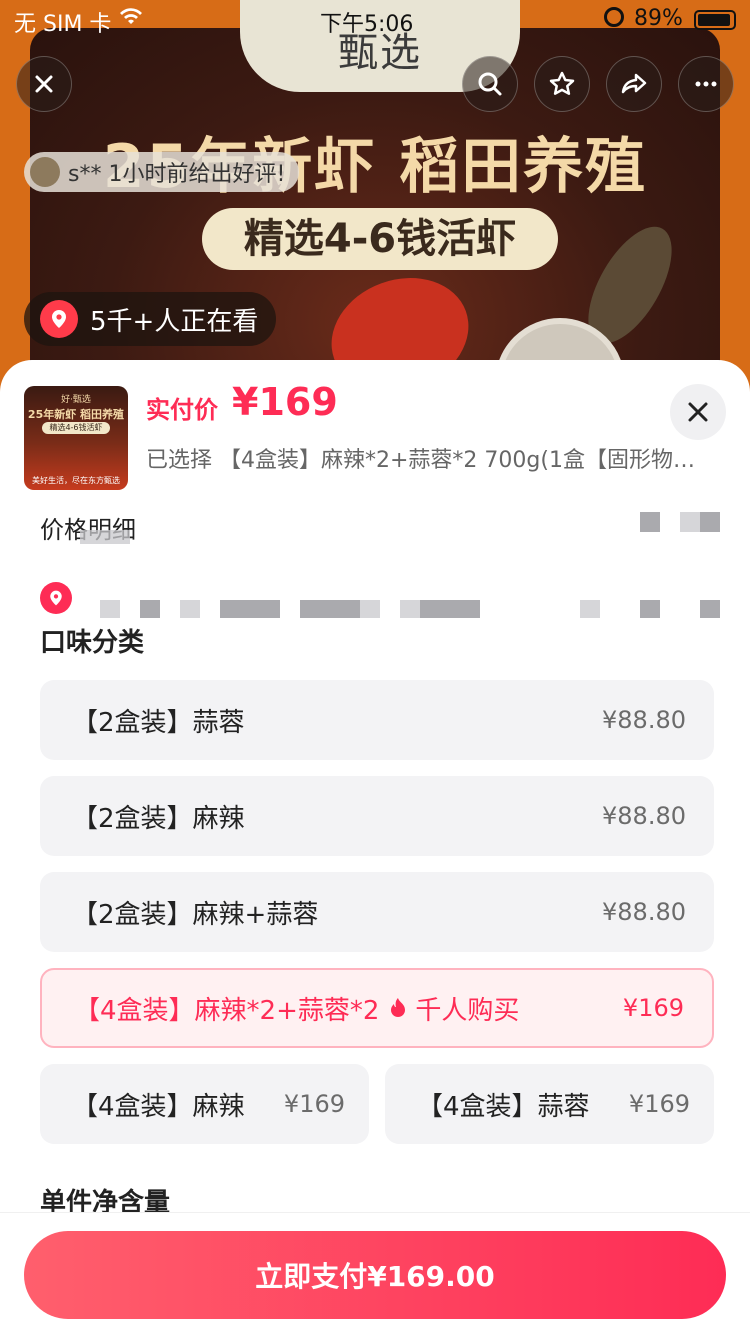 The width and height of the screenshot is (750, 1334). I want to click on bottom-action-bar: 立即支付¥169.00, so click(375, 1273).